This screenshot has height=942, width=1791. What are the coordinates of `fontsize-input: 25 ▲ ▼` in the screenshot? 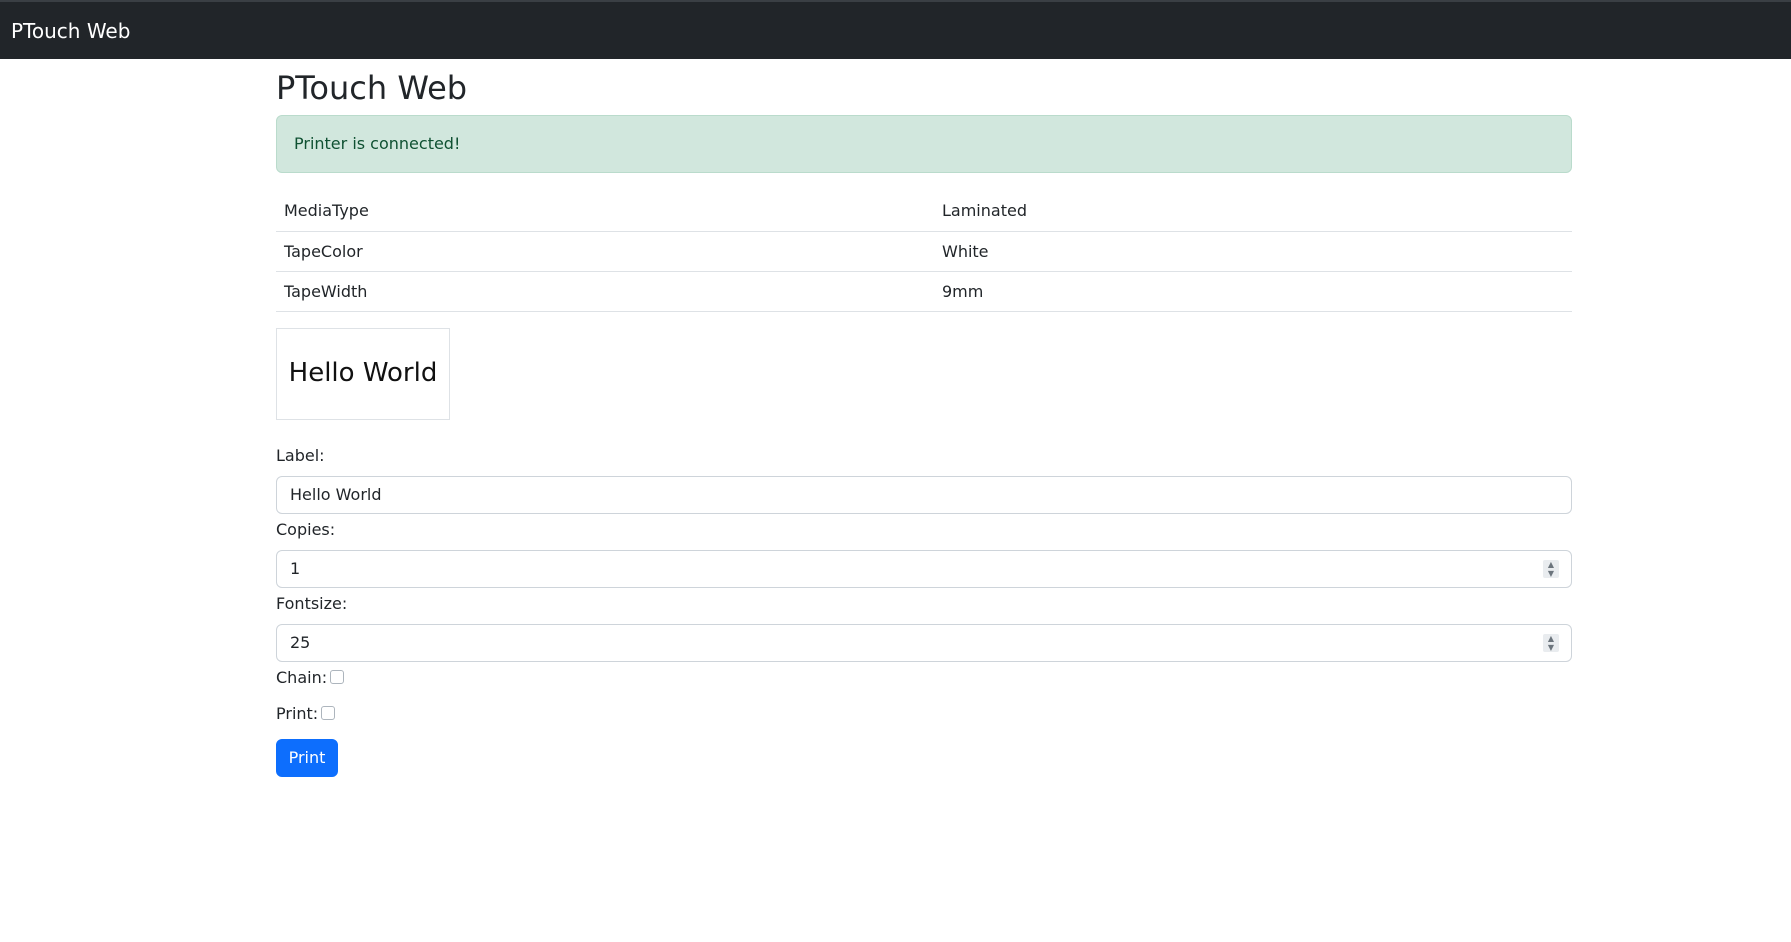 It's located at (924, 643).